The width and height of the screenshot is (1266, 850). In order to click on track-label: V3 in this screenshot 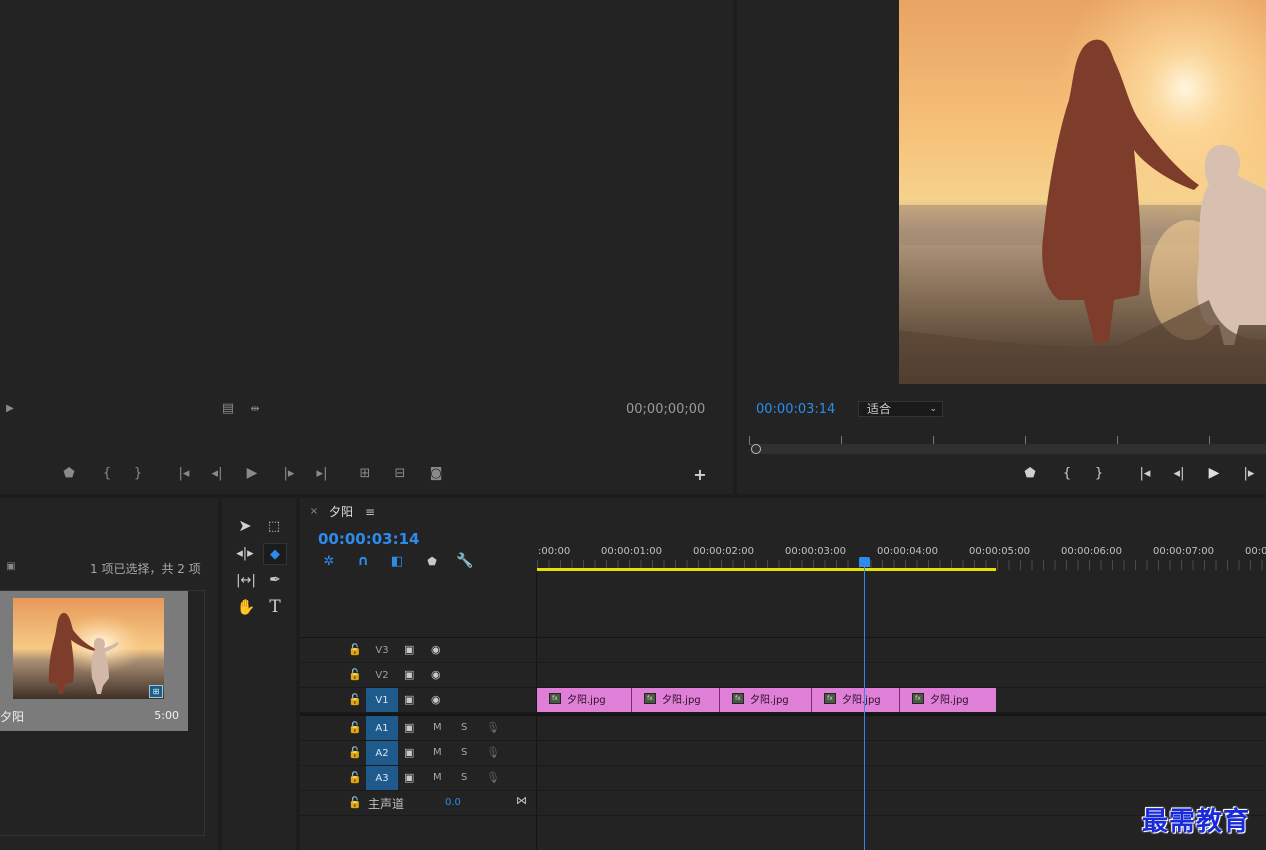, I will do `click(382, 650)`.